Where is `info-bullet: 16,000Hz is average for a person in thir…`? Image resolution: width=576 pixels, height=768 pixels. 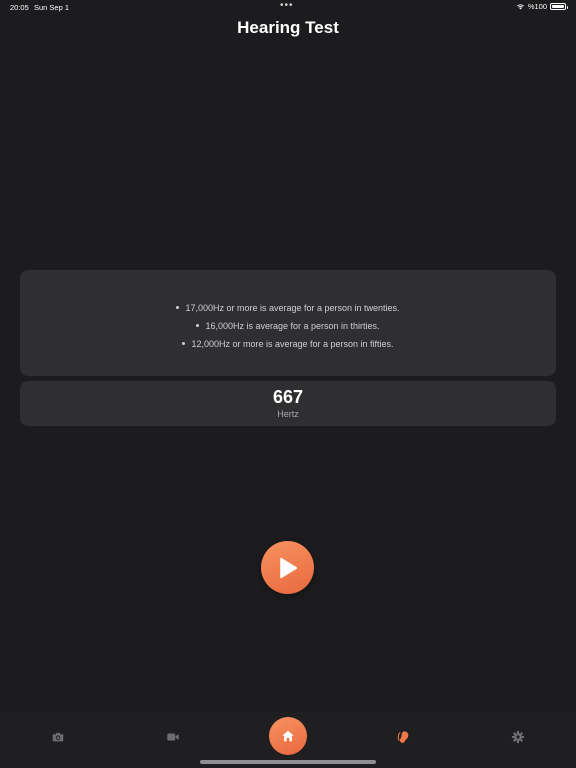
info-bullet: 16,000Hz is average for a person in thir… is located at coordinates (288, 326).